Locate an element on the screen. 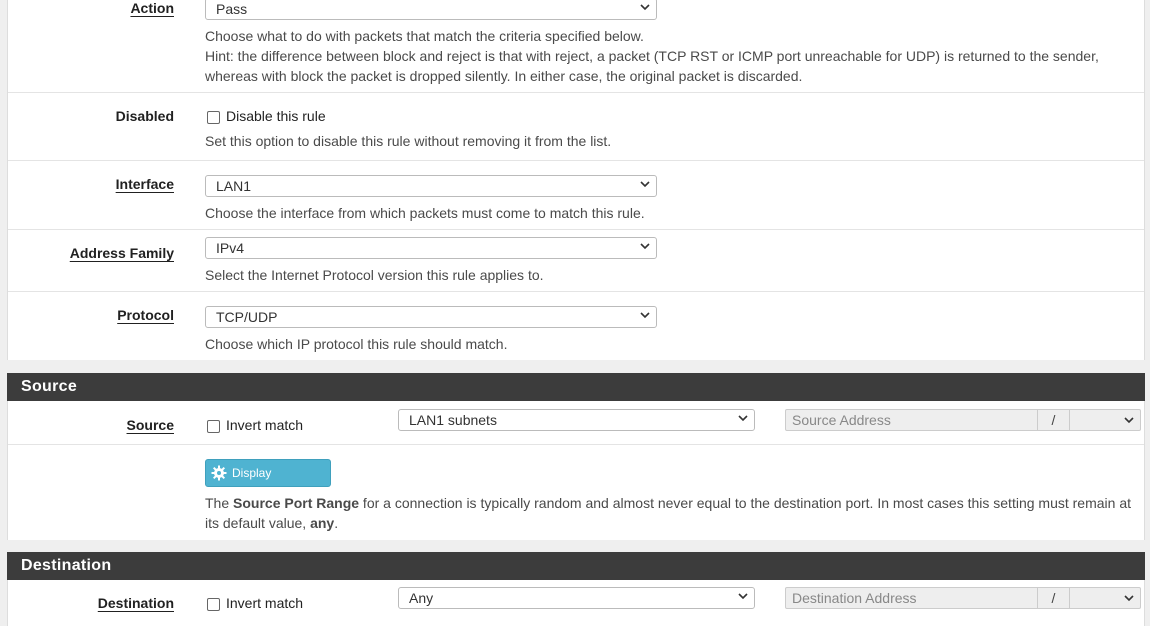 This screenshot has width=1150, height=626. display-advanced-button: Display Advanced is located at coordinates (268, 482).